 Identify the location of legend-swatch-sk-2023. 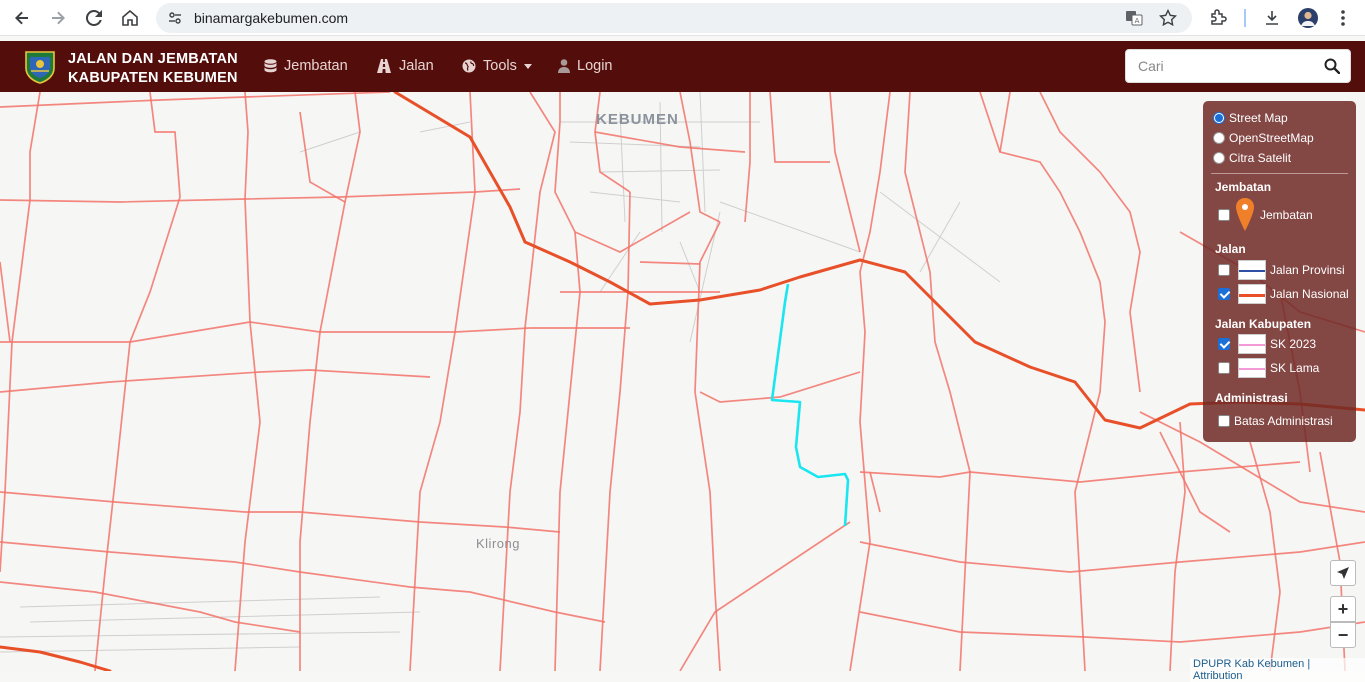
(1252, 344).